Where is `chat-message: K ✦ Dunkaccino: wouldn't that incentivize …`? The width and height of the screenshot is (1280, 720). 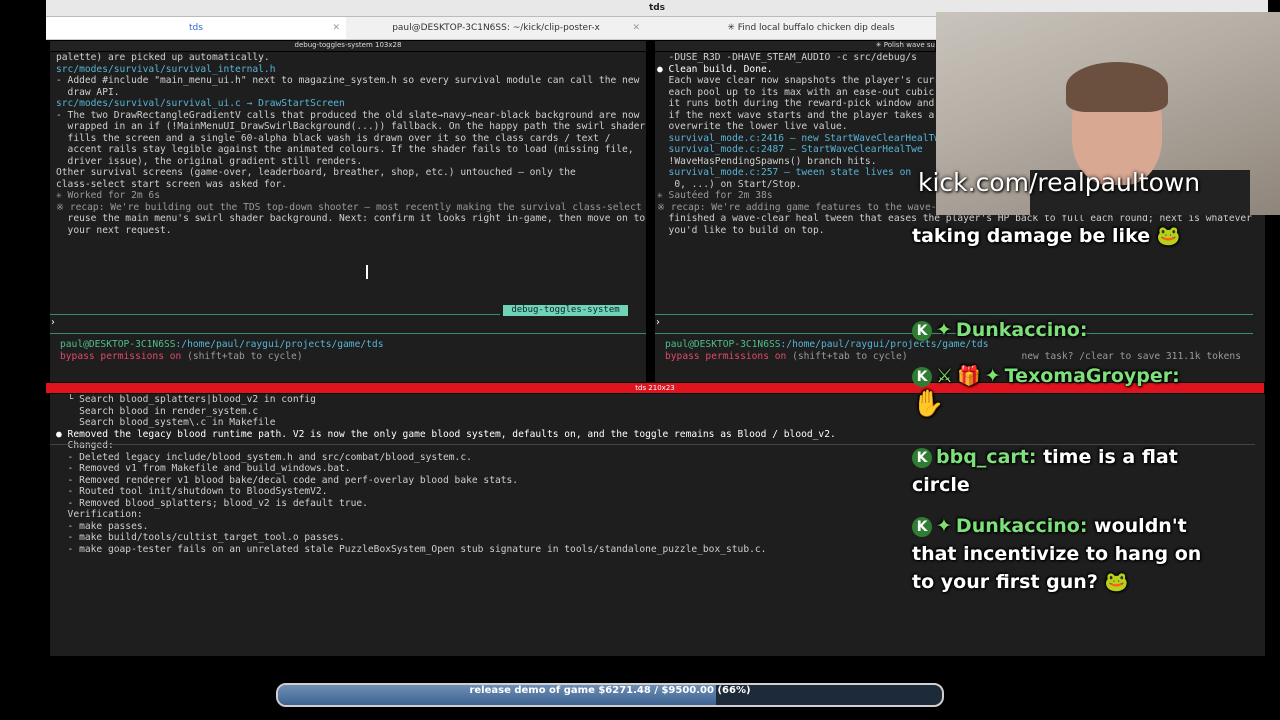
chat-message: K ✦ Dunkaccino: wouldn't that incentivize … is located at coordinates (1057, 554).